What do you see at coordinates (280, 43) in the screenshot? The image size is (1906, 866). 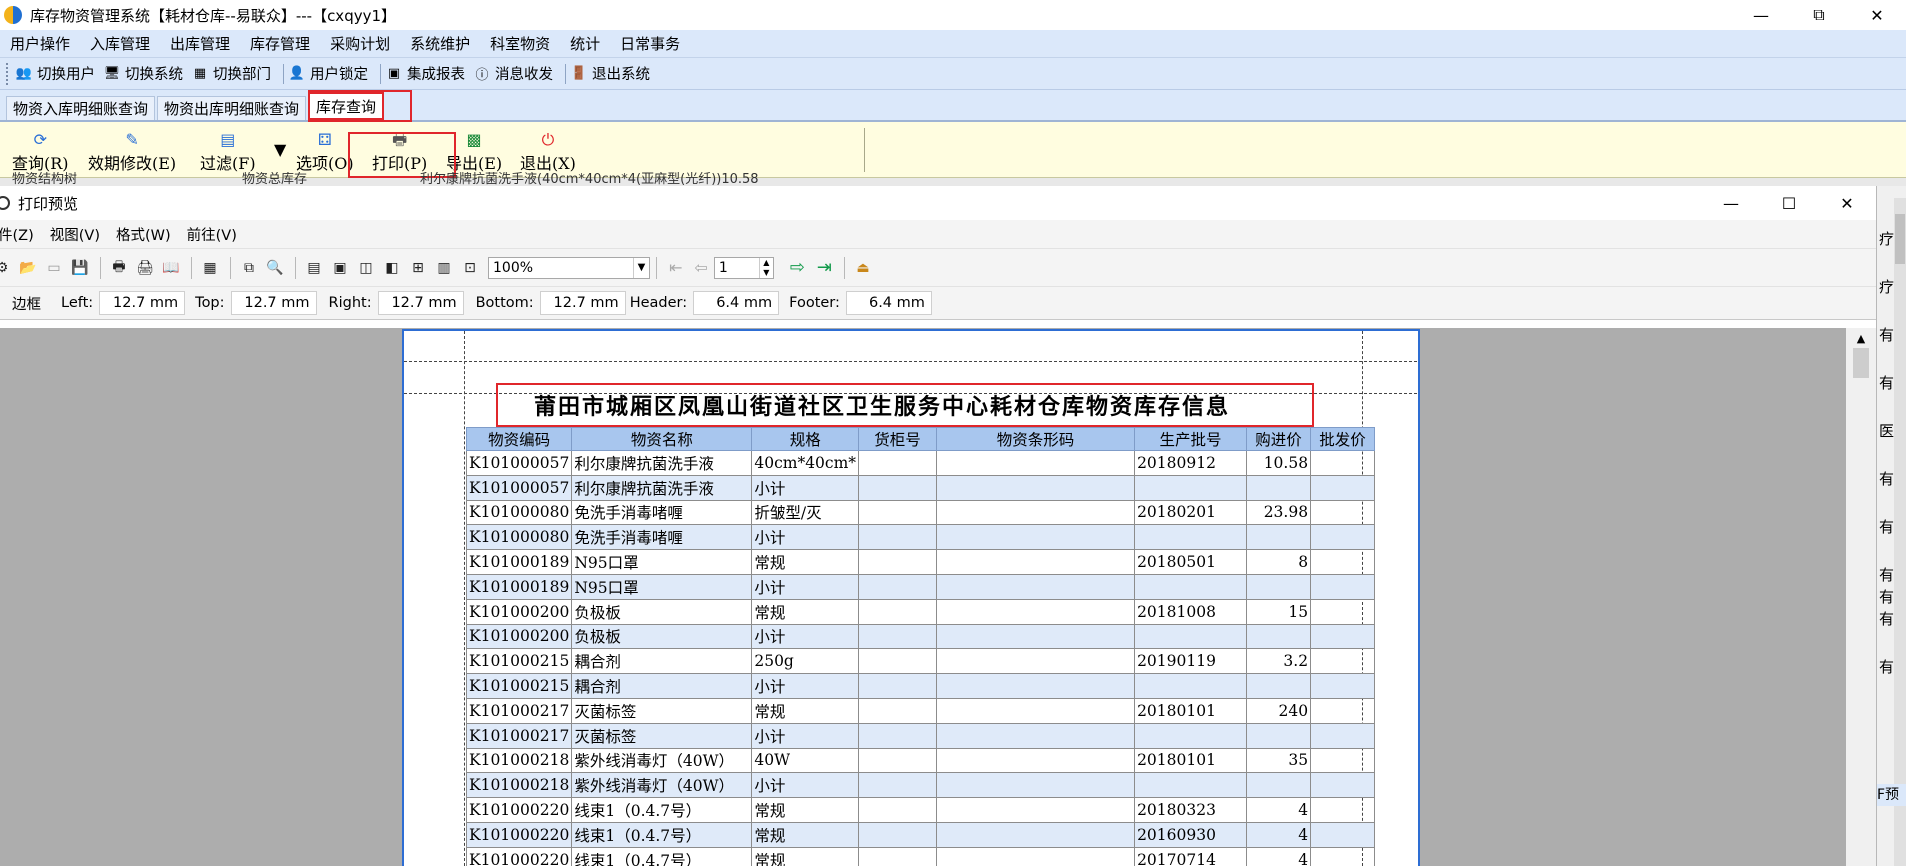 I see `menu-inventory: 库存管理` at bounding box center [280, 43].